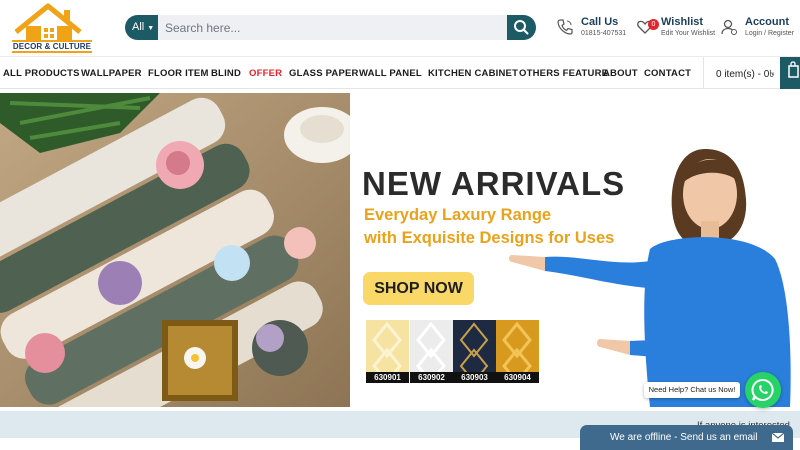  Describe the element at coordinates (667, 73) in the screenshot. I see `nav-item-contact: CONTACT` at that location.